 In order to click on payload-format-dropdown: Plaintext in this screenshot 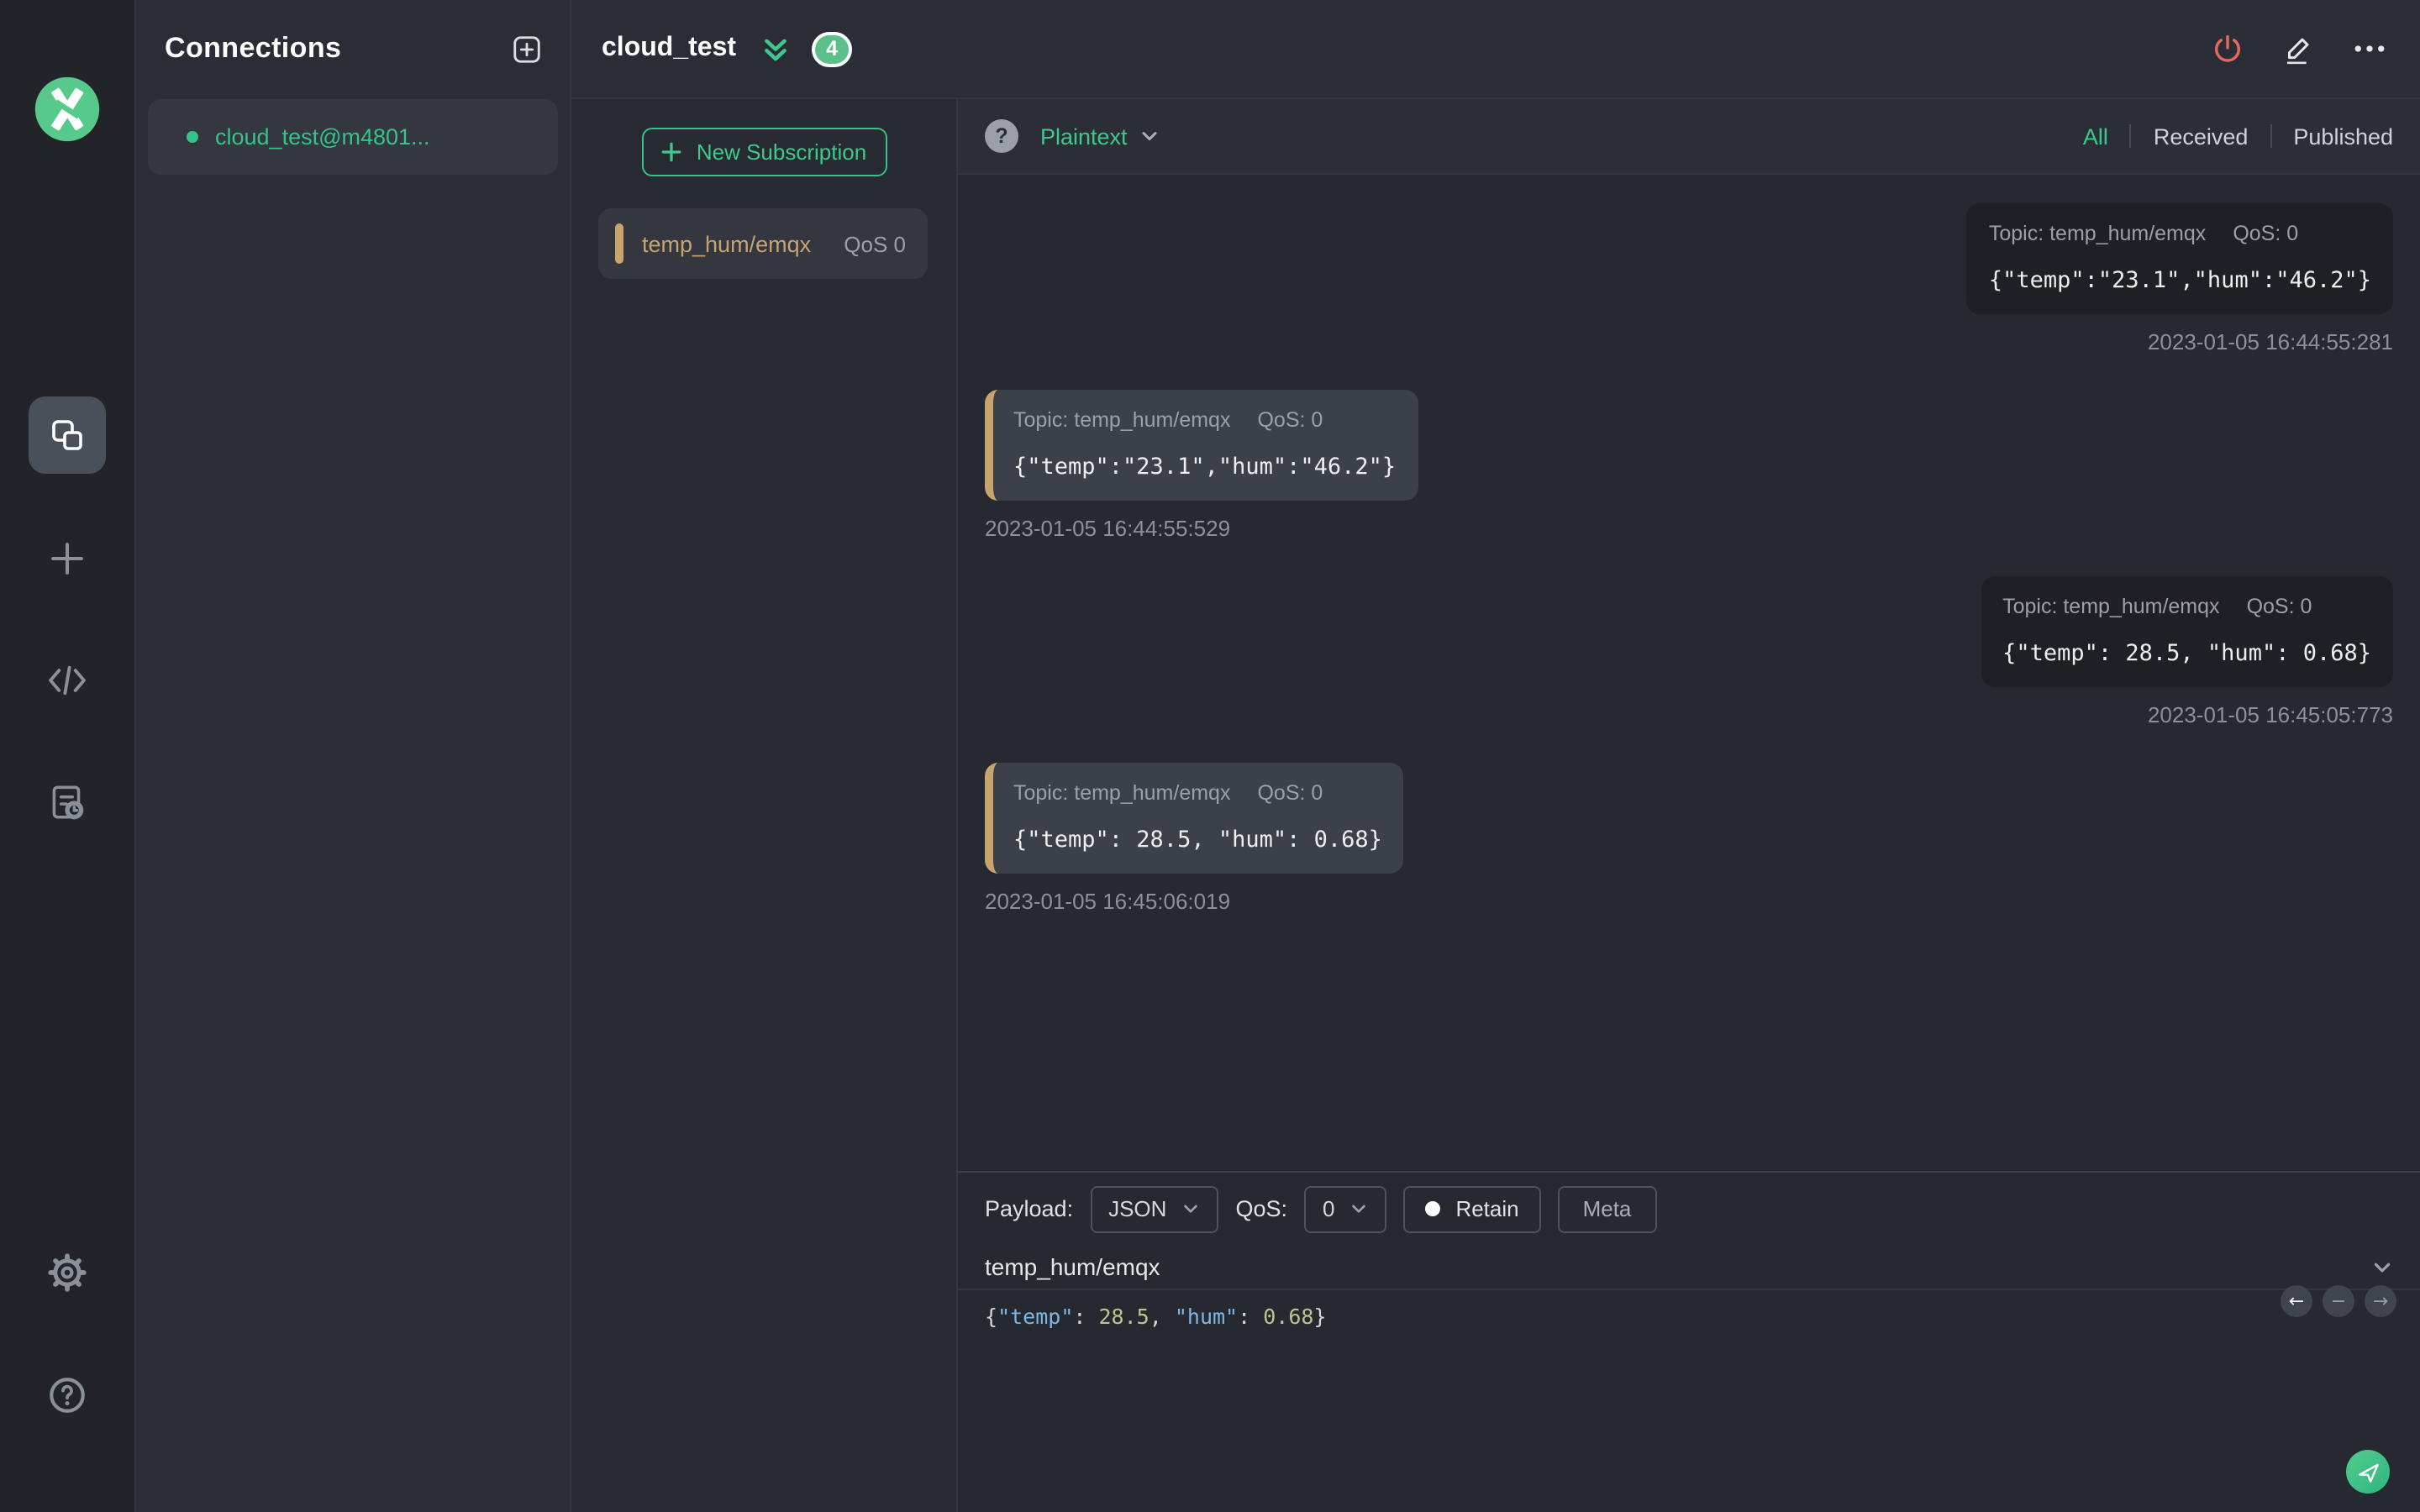, I will do `click(1100, 136)`.